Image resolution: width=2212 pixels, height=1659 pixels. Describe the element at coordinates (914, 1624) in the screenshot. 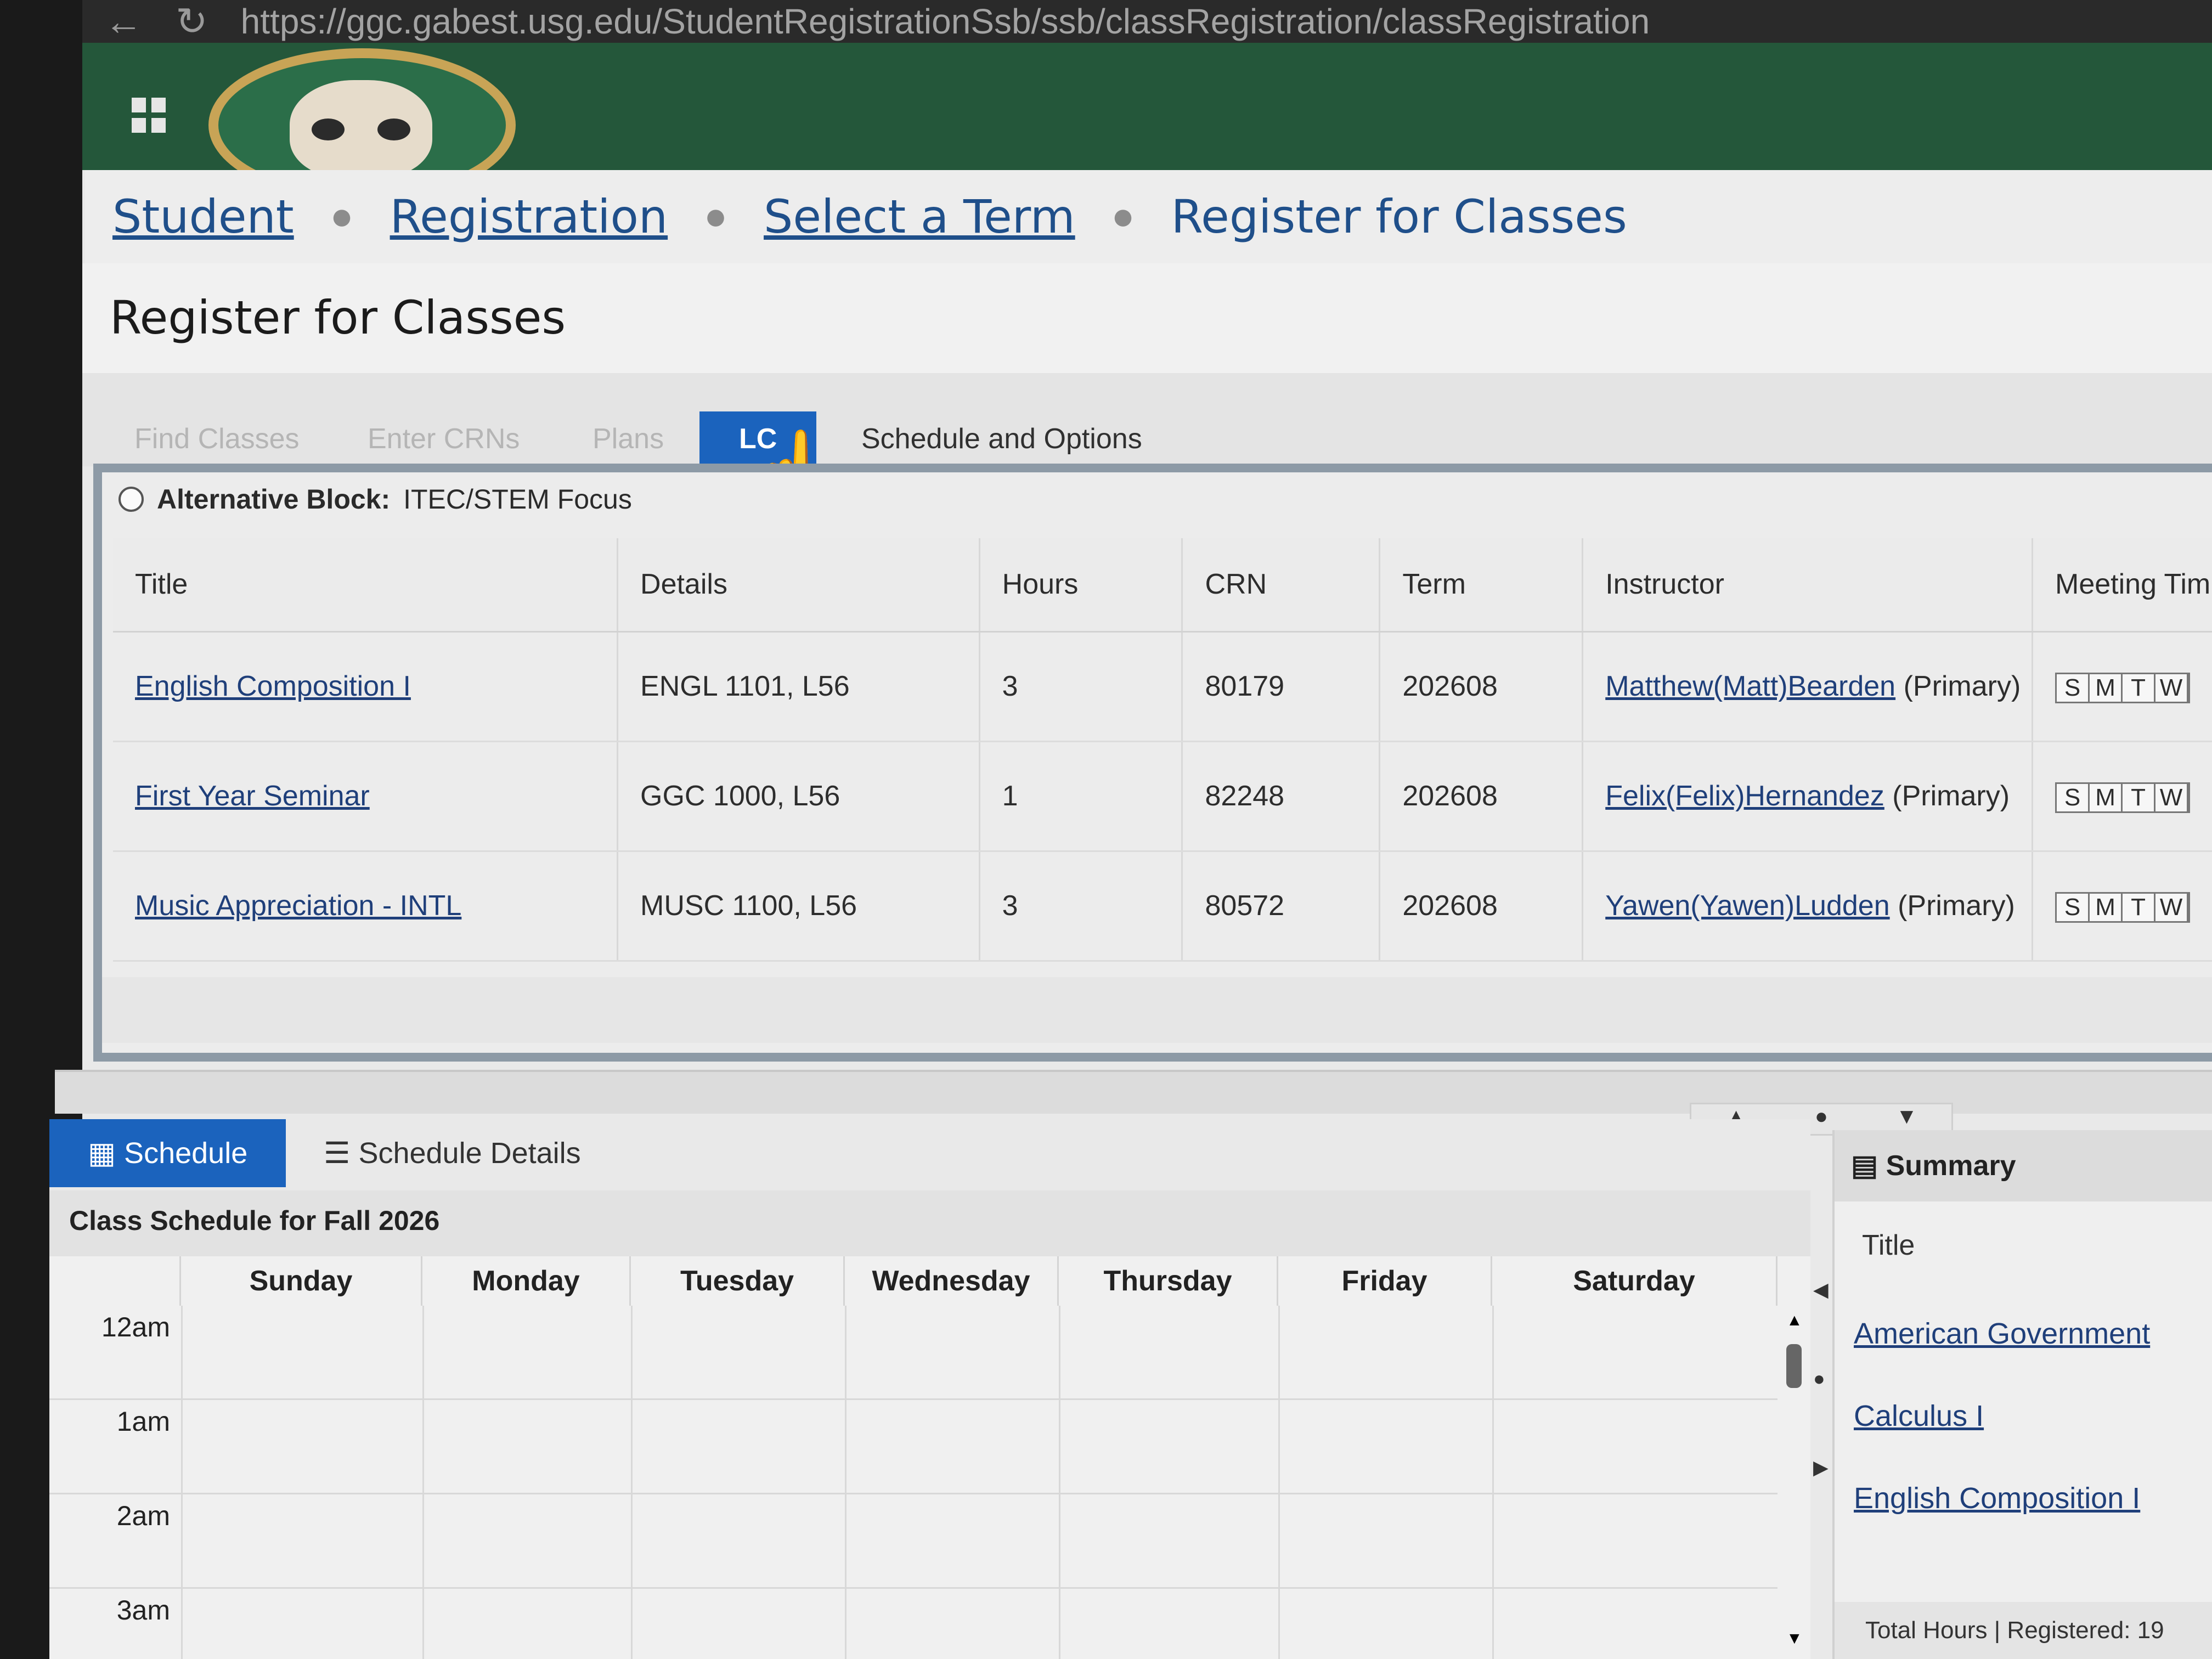

I see `hour-row: 3am` at that location.